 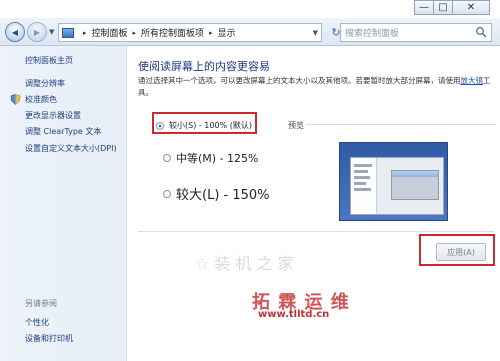 I want to click on window-caption-buttons: — □ ✕, so click(x=452, y=9).